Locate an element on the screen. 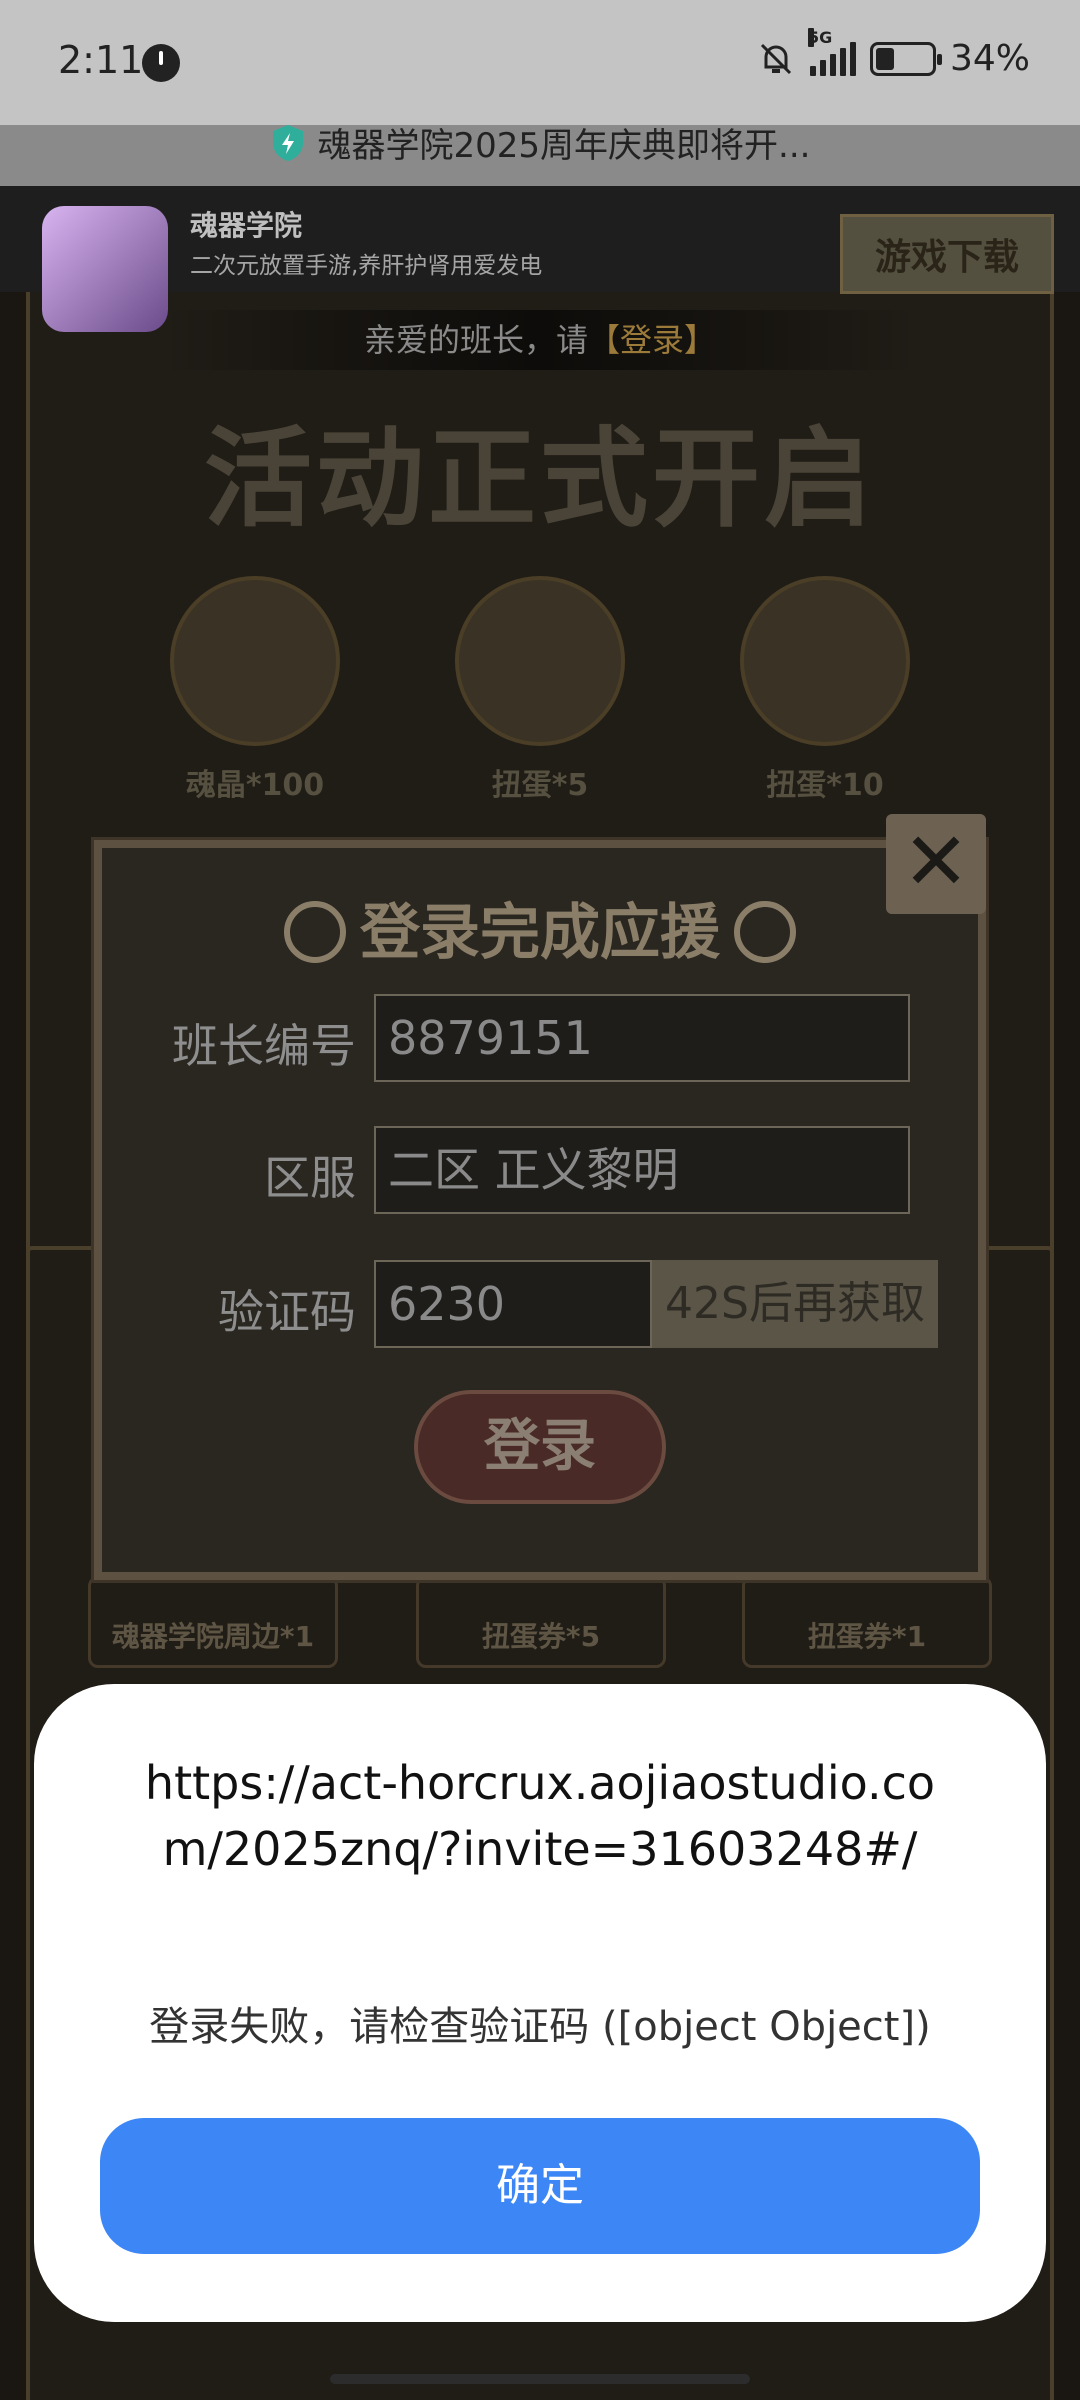 Image resolution: width=1080 pixels, height=2400 pixels. download-button: 游戏下载 is located at coordinates (947, 254).